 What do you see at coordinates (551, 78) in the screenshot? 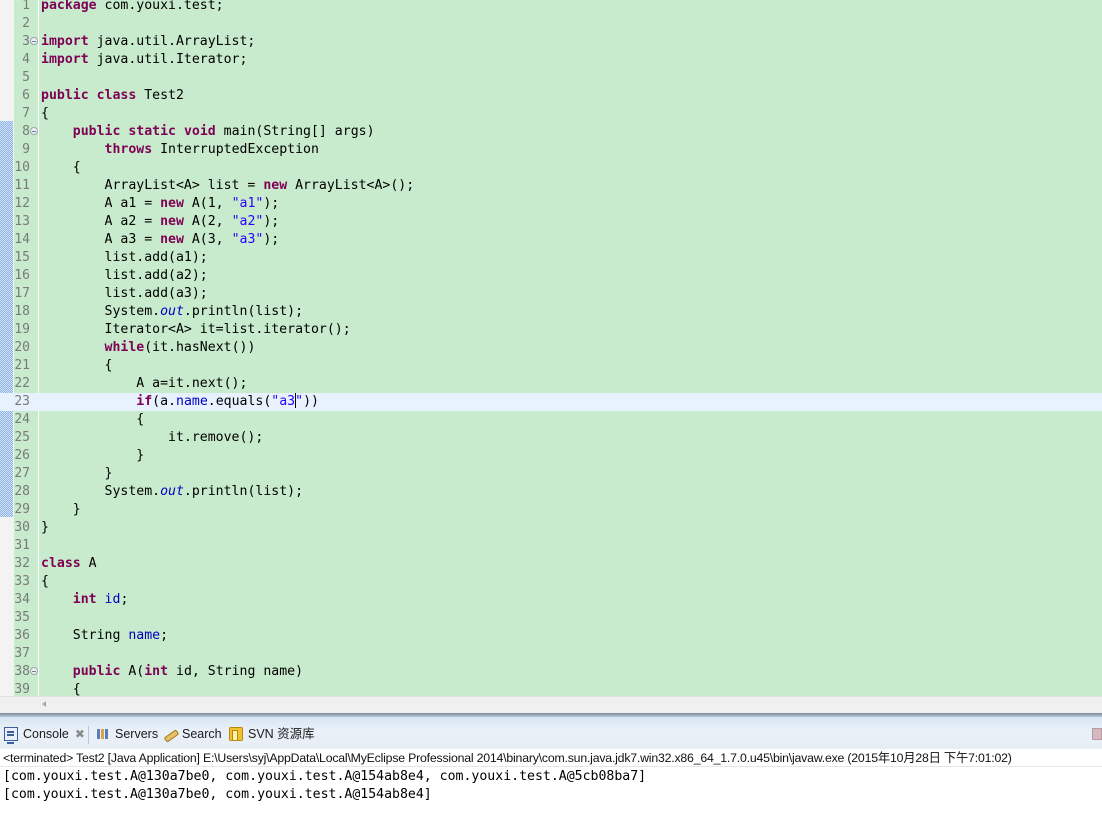
I see `code-line: 5` at bounding box center [551, 78].